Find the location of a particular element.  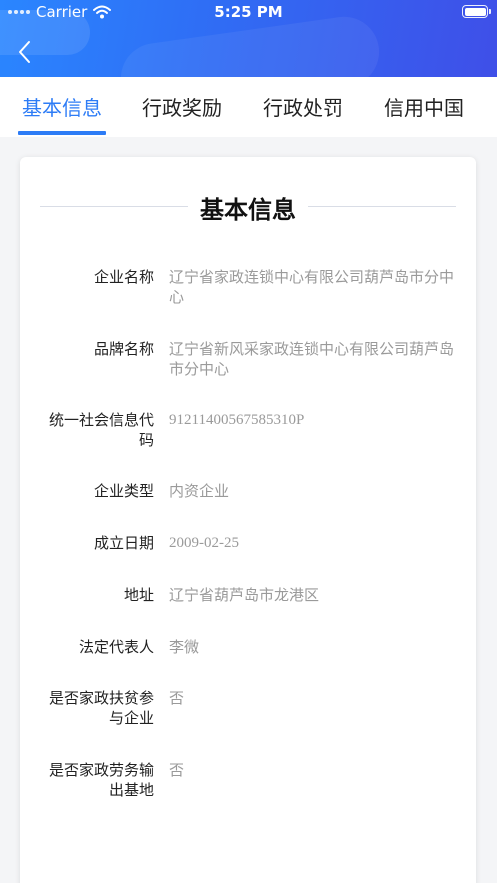

field-label: 品牌名称 is located at coordinates (123, 349).